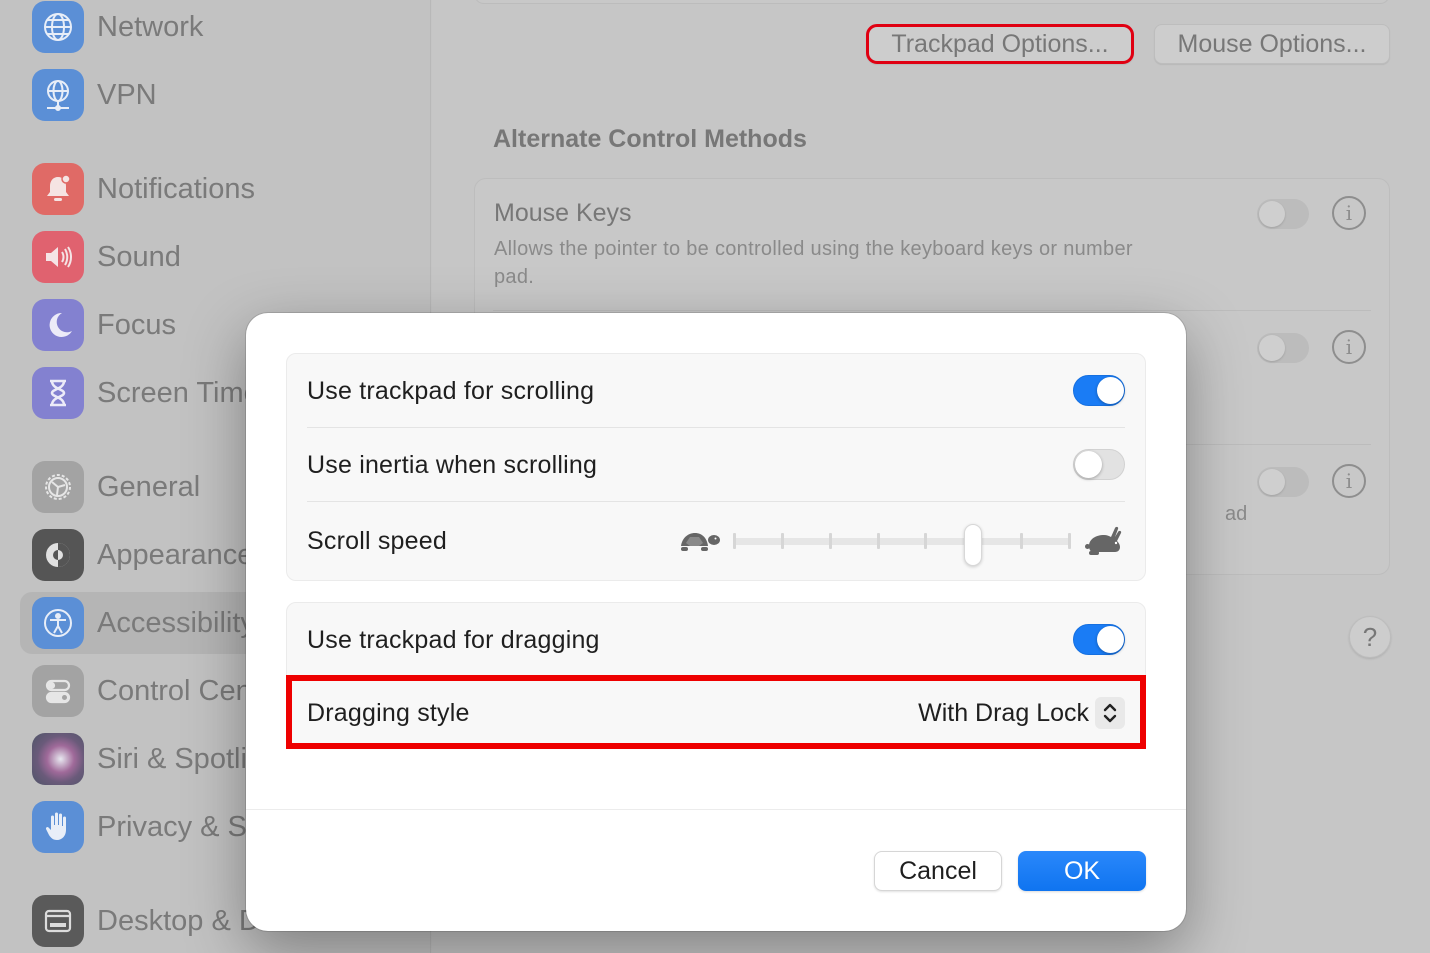 Image resolution: width=1430 pixels, height=953 pixels. I want to click on help-button: ?, so click(1370, 637).